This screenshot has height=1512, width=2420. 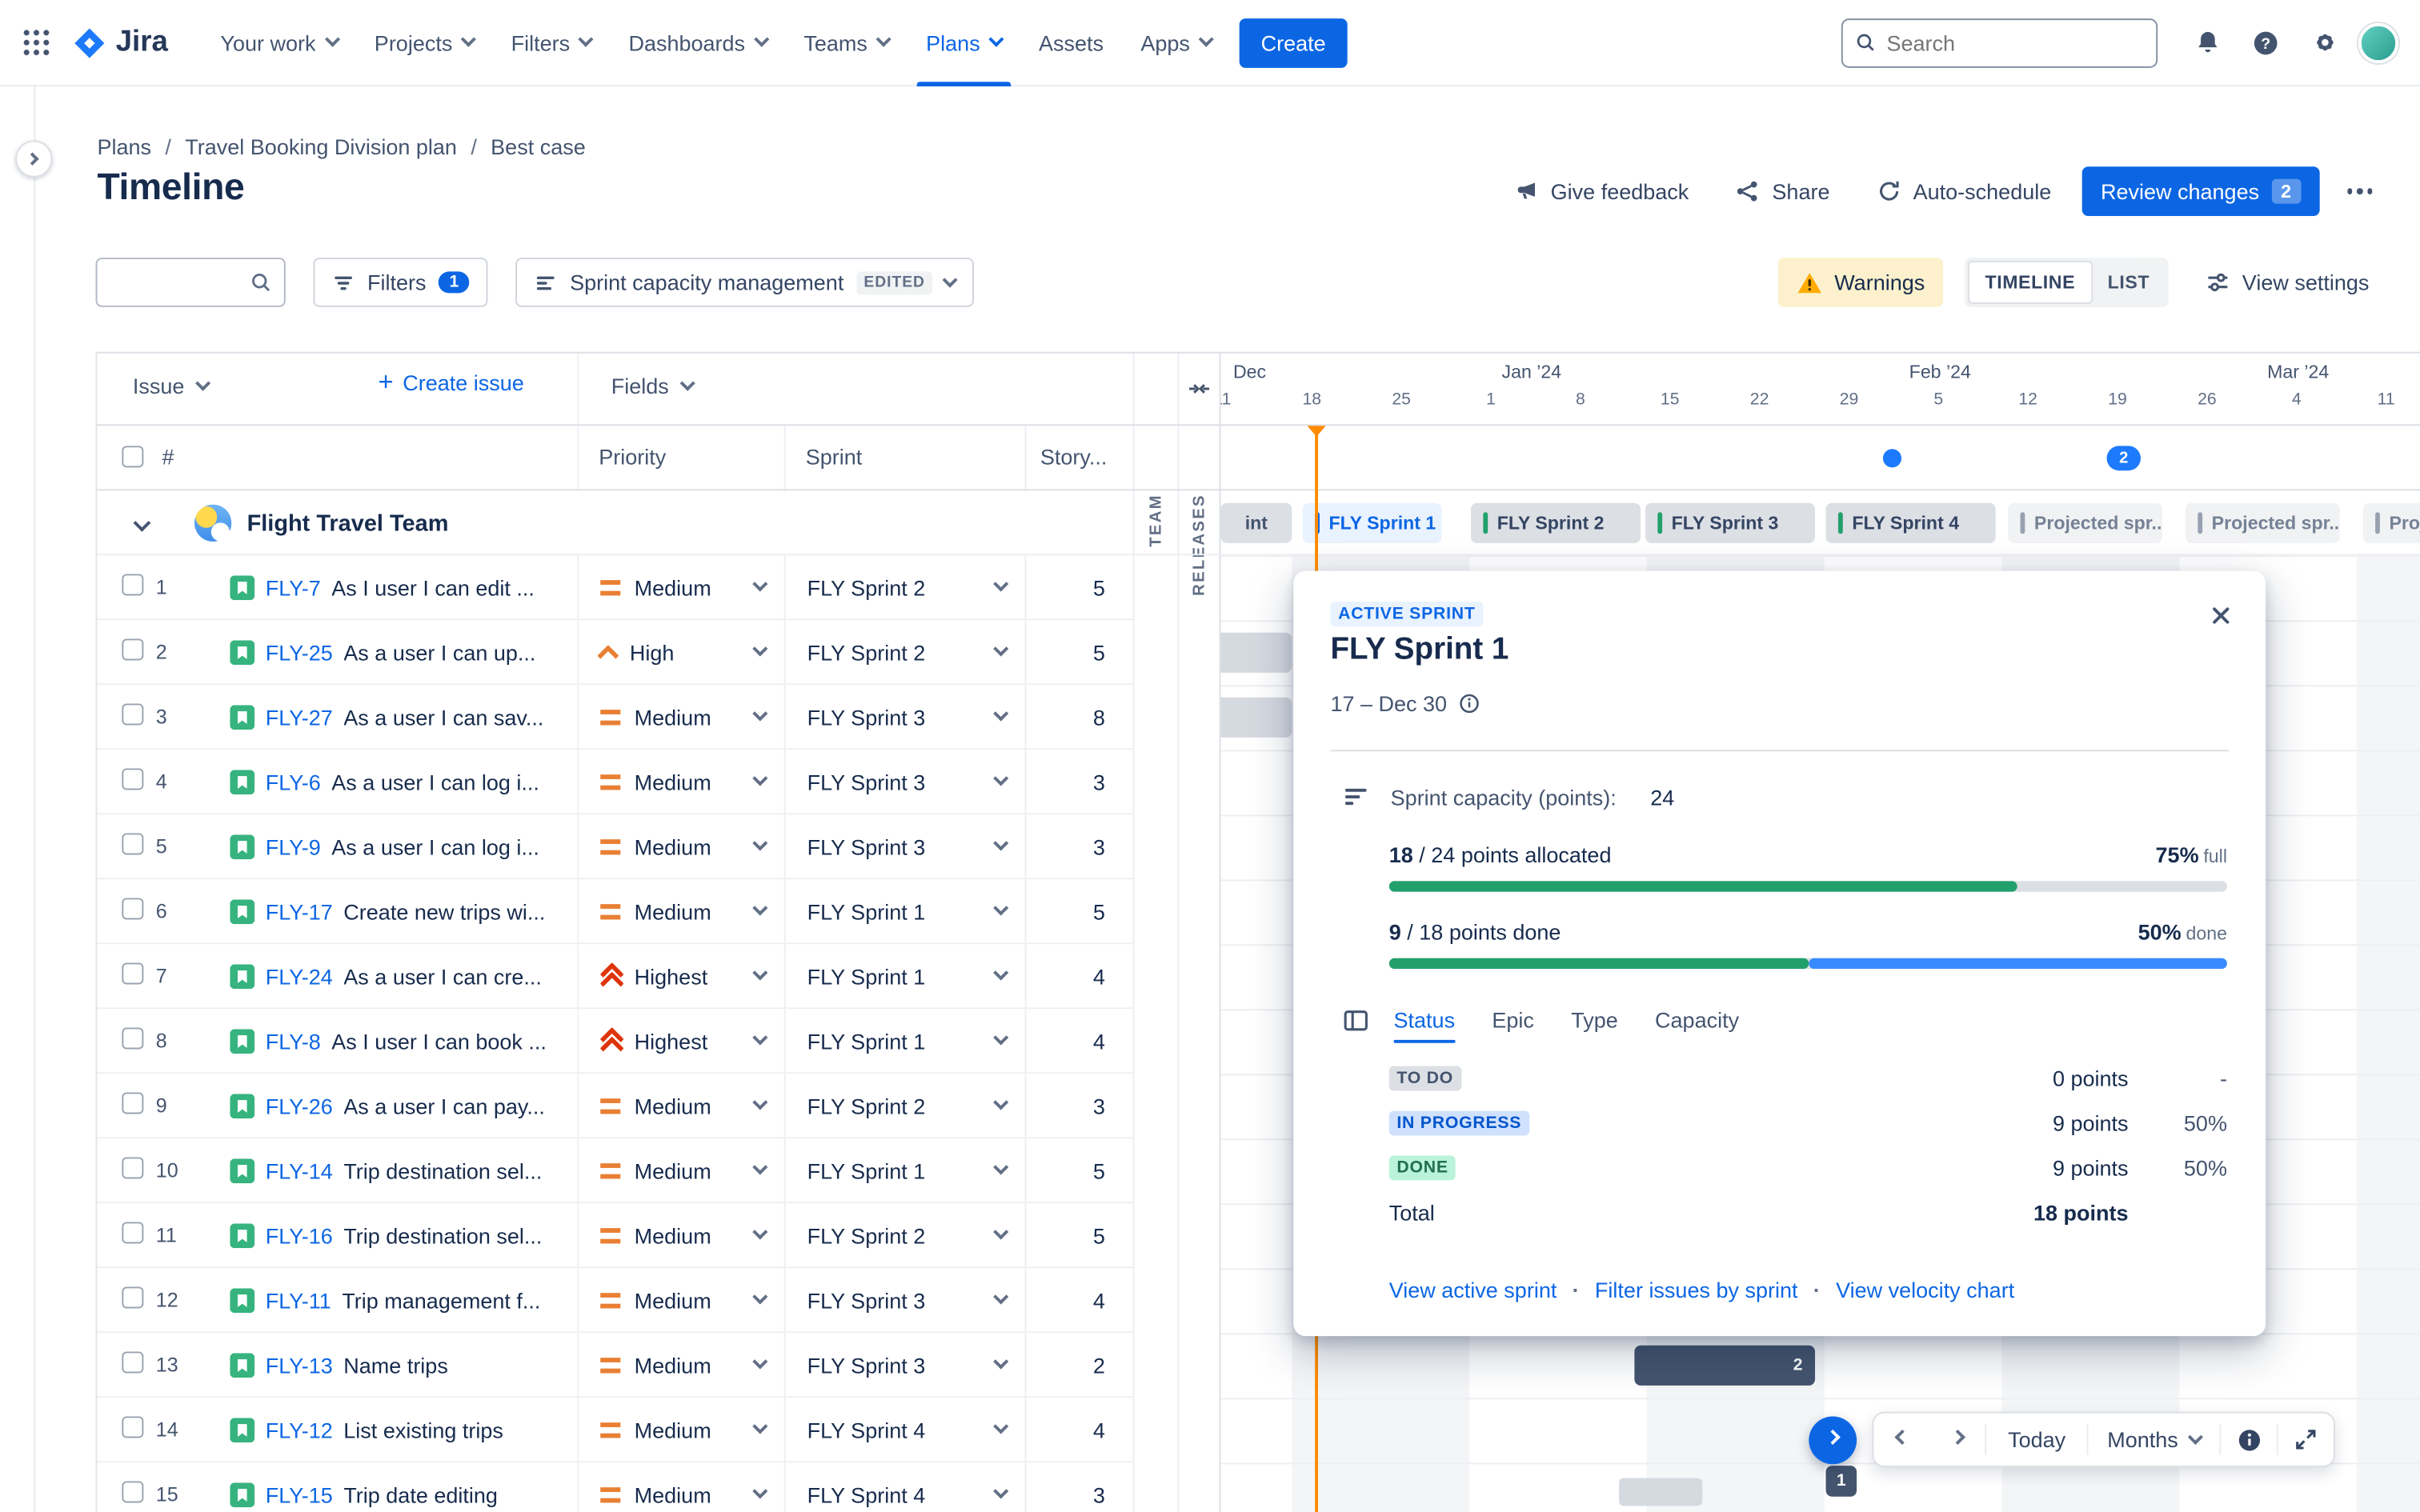 I want to click on info-button, so click(x=2249, y=1440).